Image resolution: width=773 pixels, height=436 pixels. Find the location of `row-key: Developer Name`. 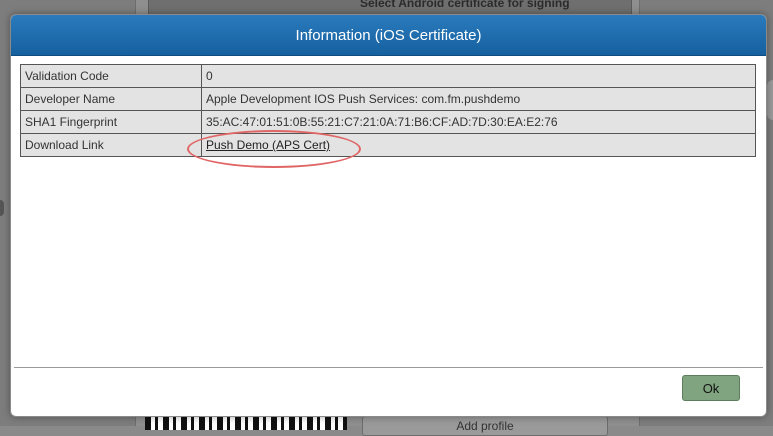

row-key: Developer Name is located at coordinates (111, 99).